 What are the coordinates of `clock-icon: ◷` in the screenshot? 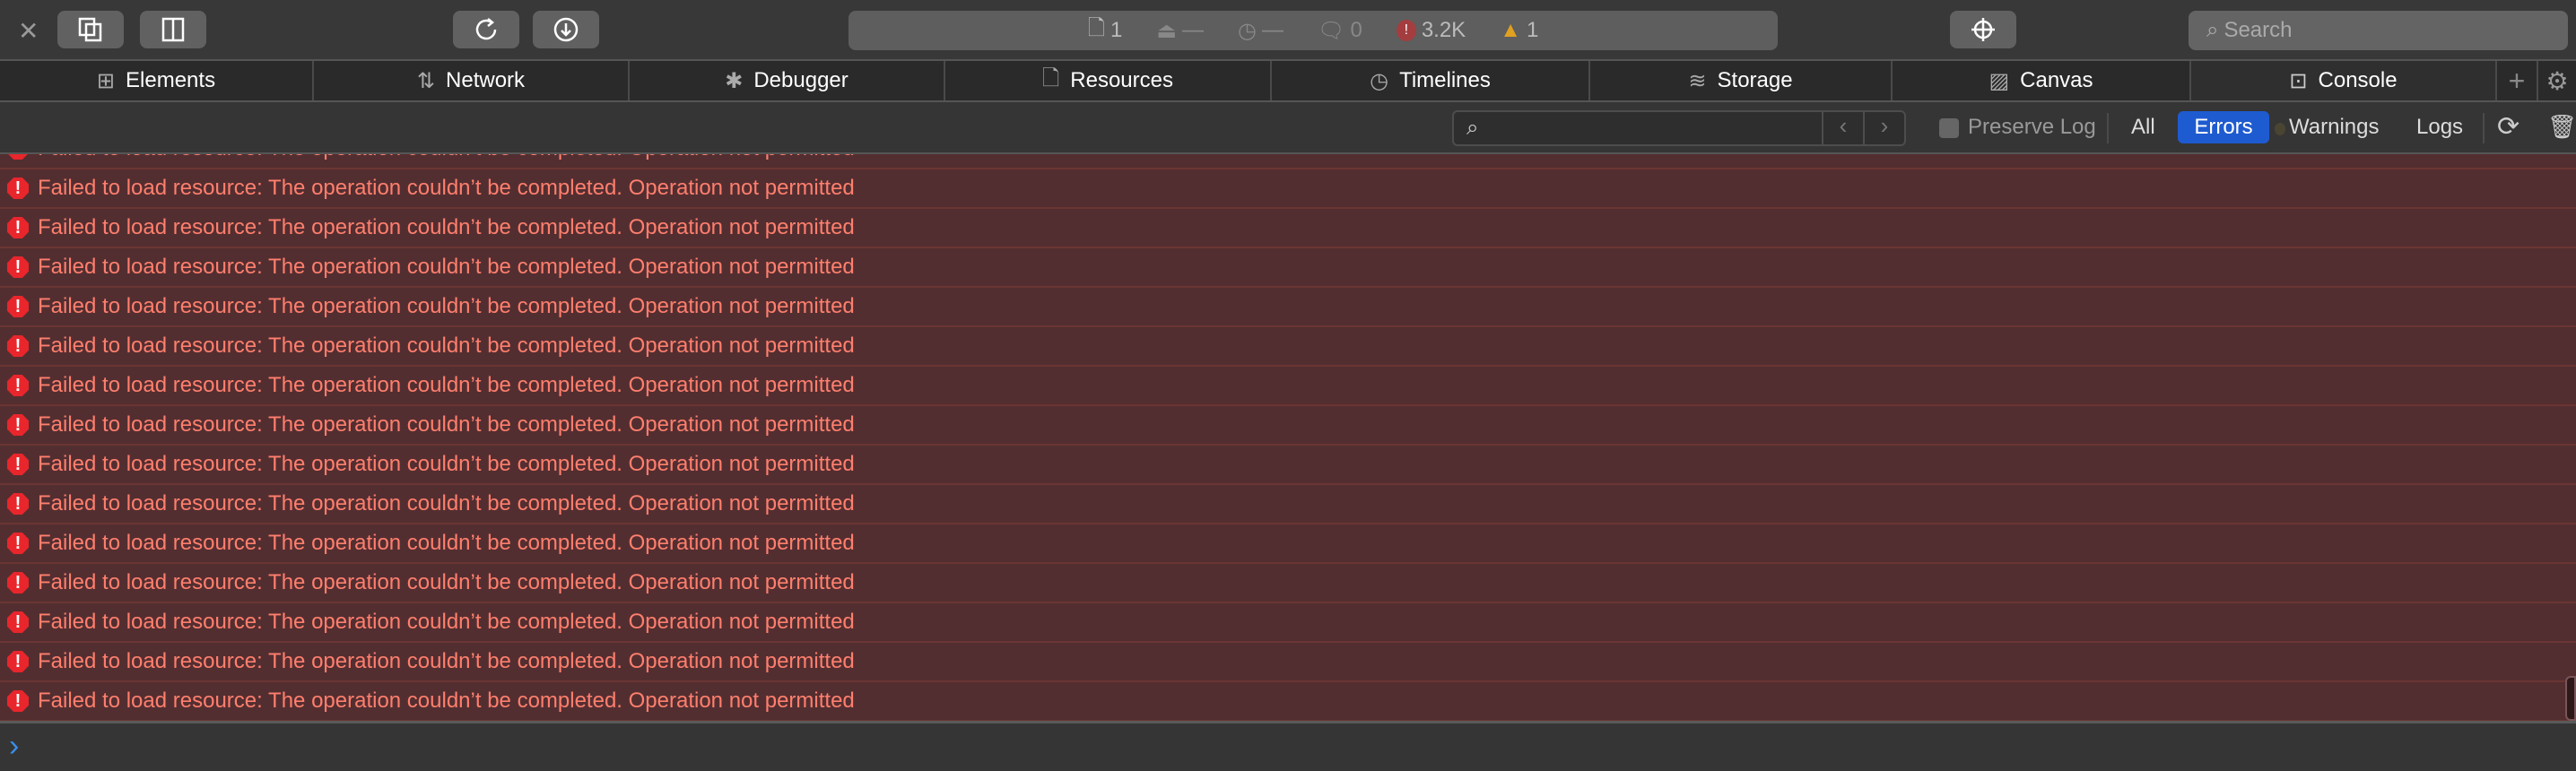 It's located at (1379, 80).